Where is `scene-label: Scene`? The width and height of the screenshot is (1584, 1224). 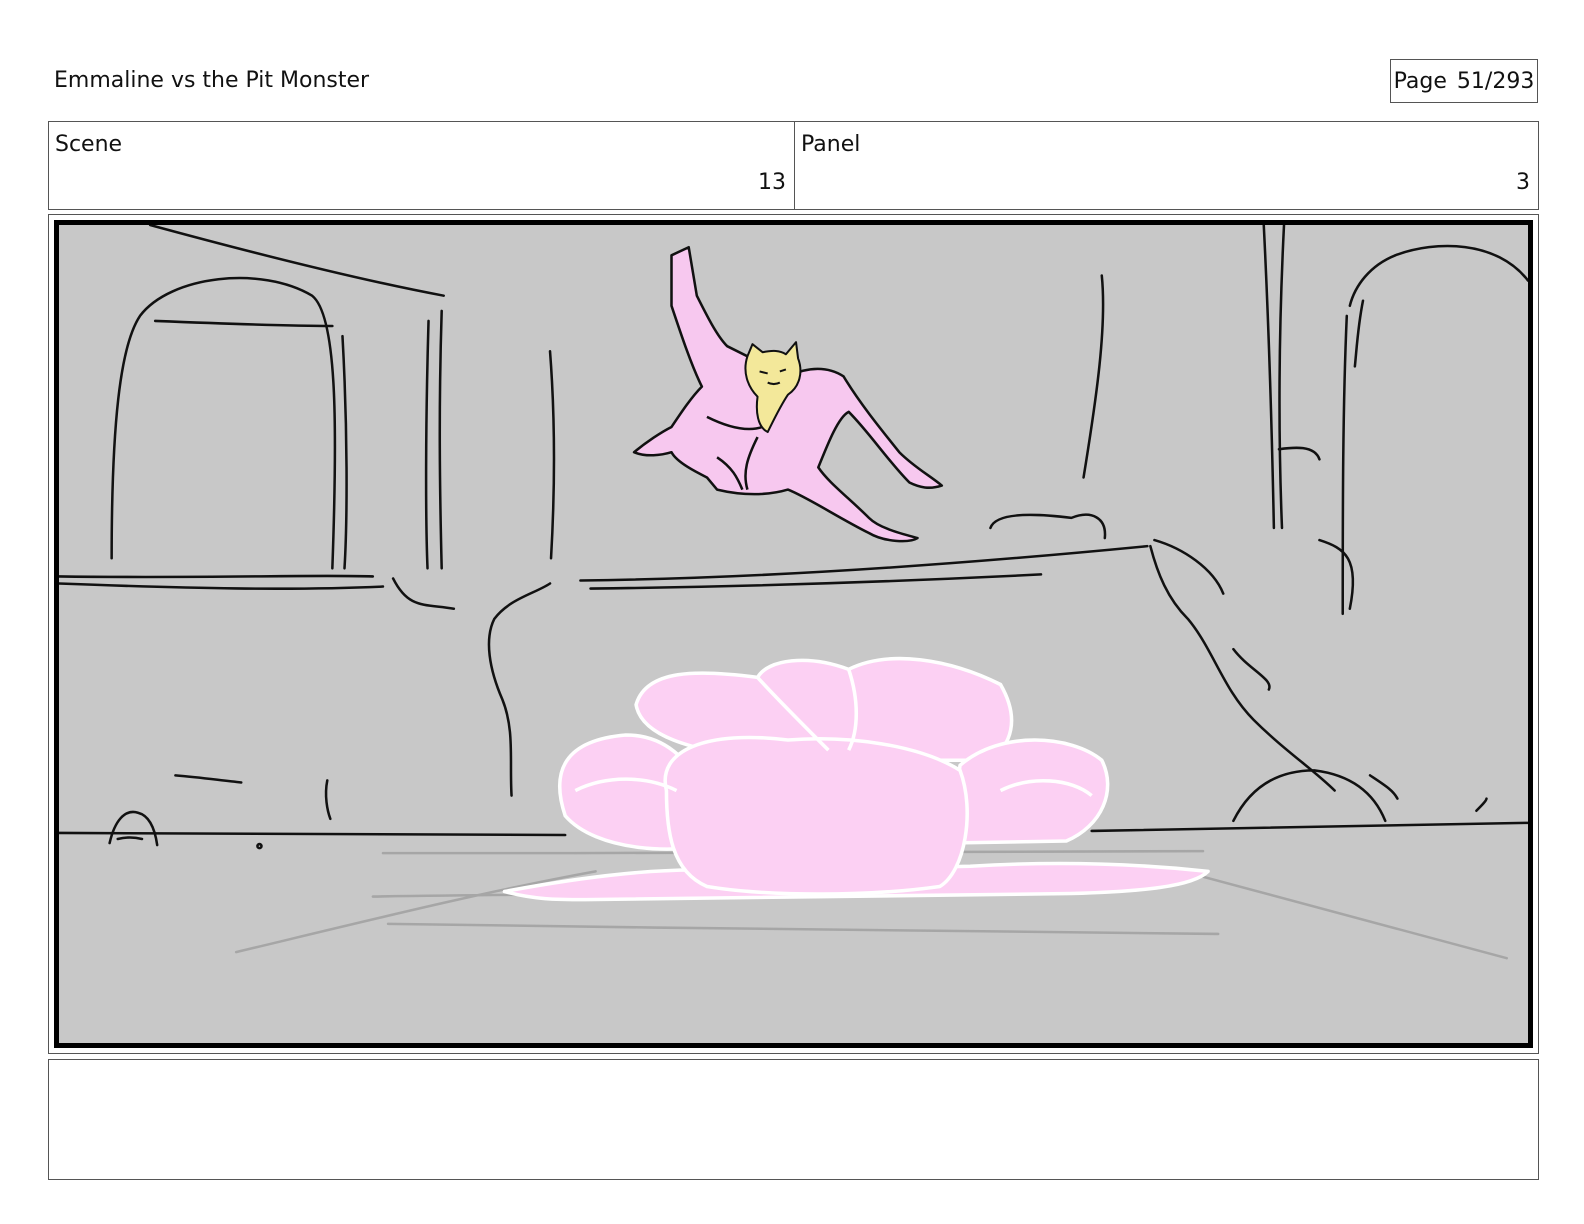
scene-label: Scene is located at coordinates (89, 144).